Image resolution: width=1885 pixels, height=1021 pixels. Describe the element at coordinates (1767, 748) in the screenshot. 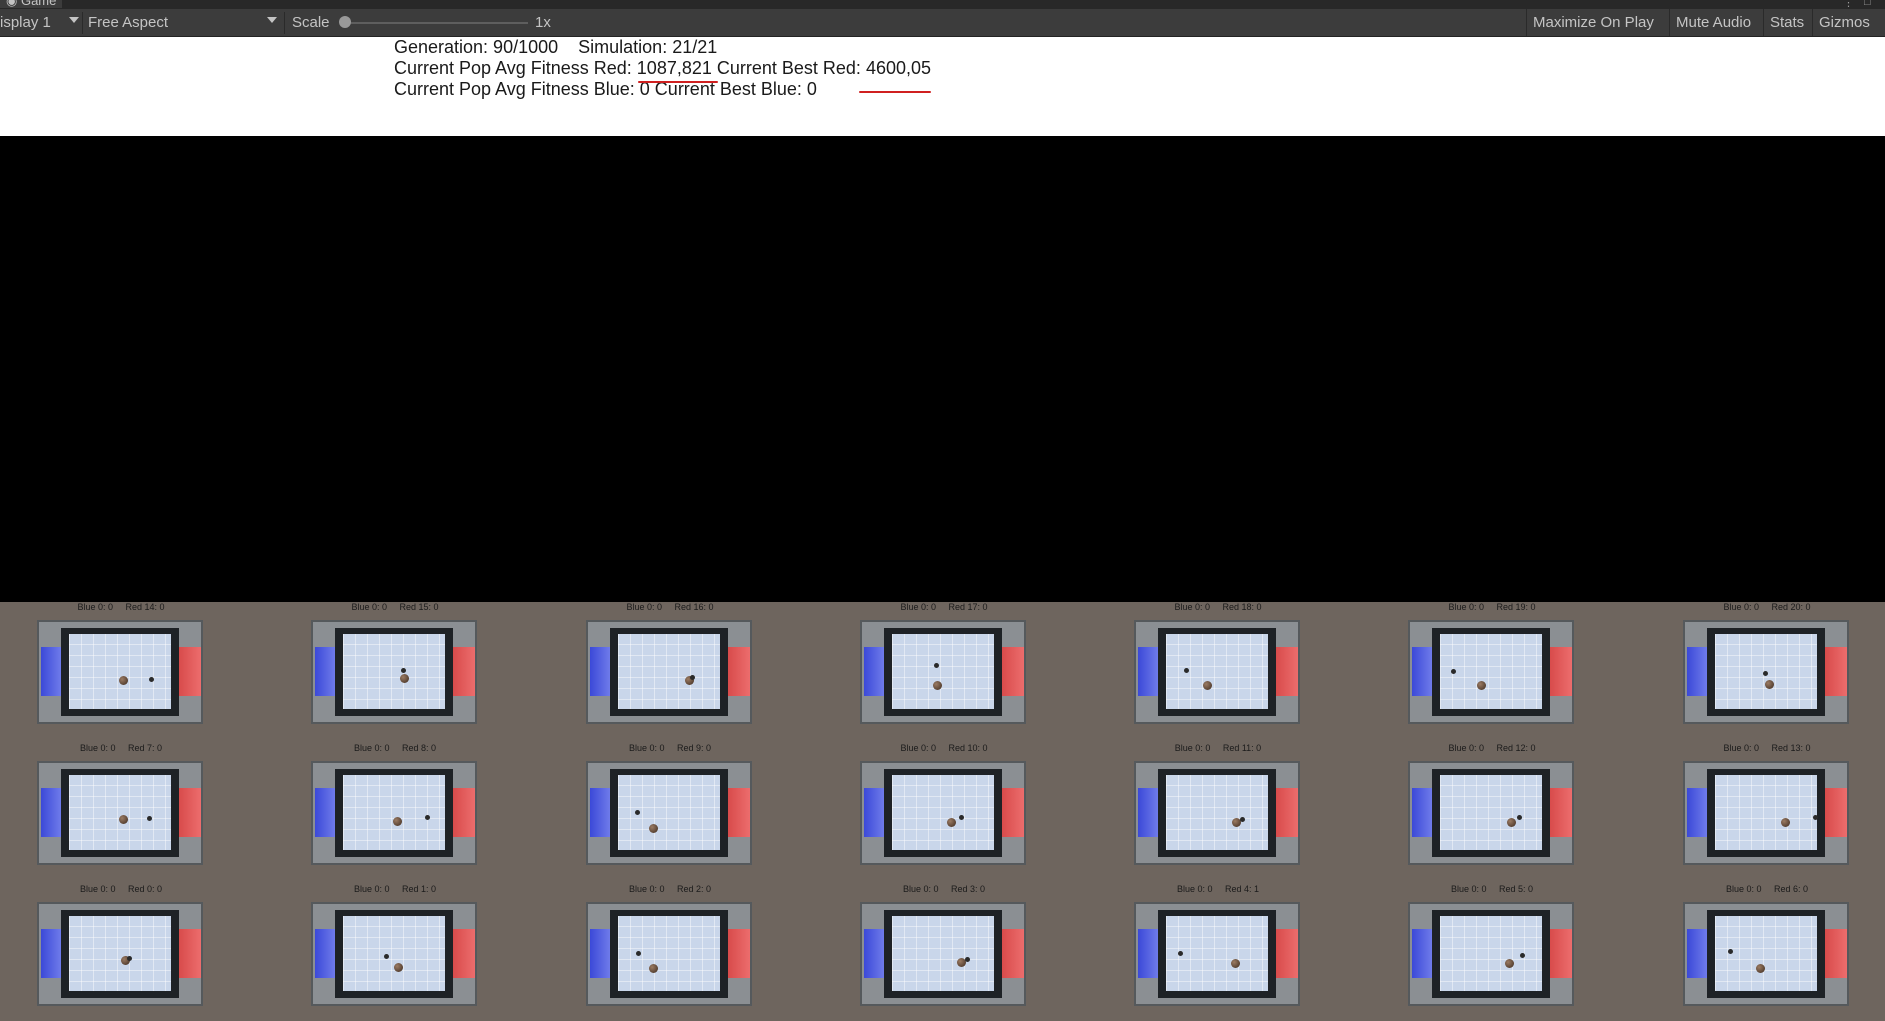

I see `arena-score: Blue 0: 0 Red 13: 0` at that location.